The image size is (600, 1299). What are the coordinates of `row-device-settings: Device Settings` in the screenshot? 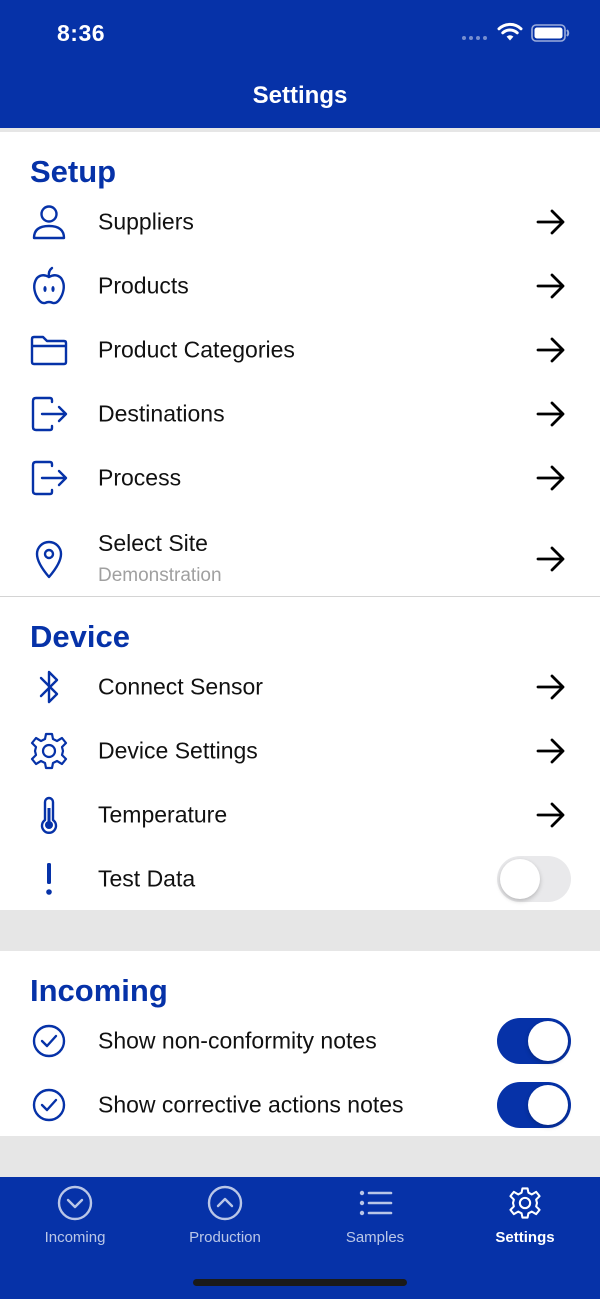 It's located at (300, 751).